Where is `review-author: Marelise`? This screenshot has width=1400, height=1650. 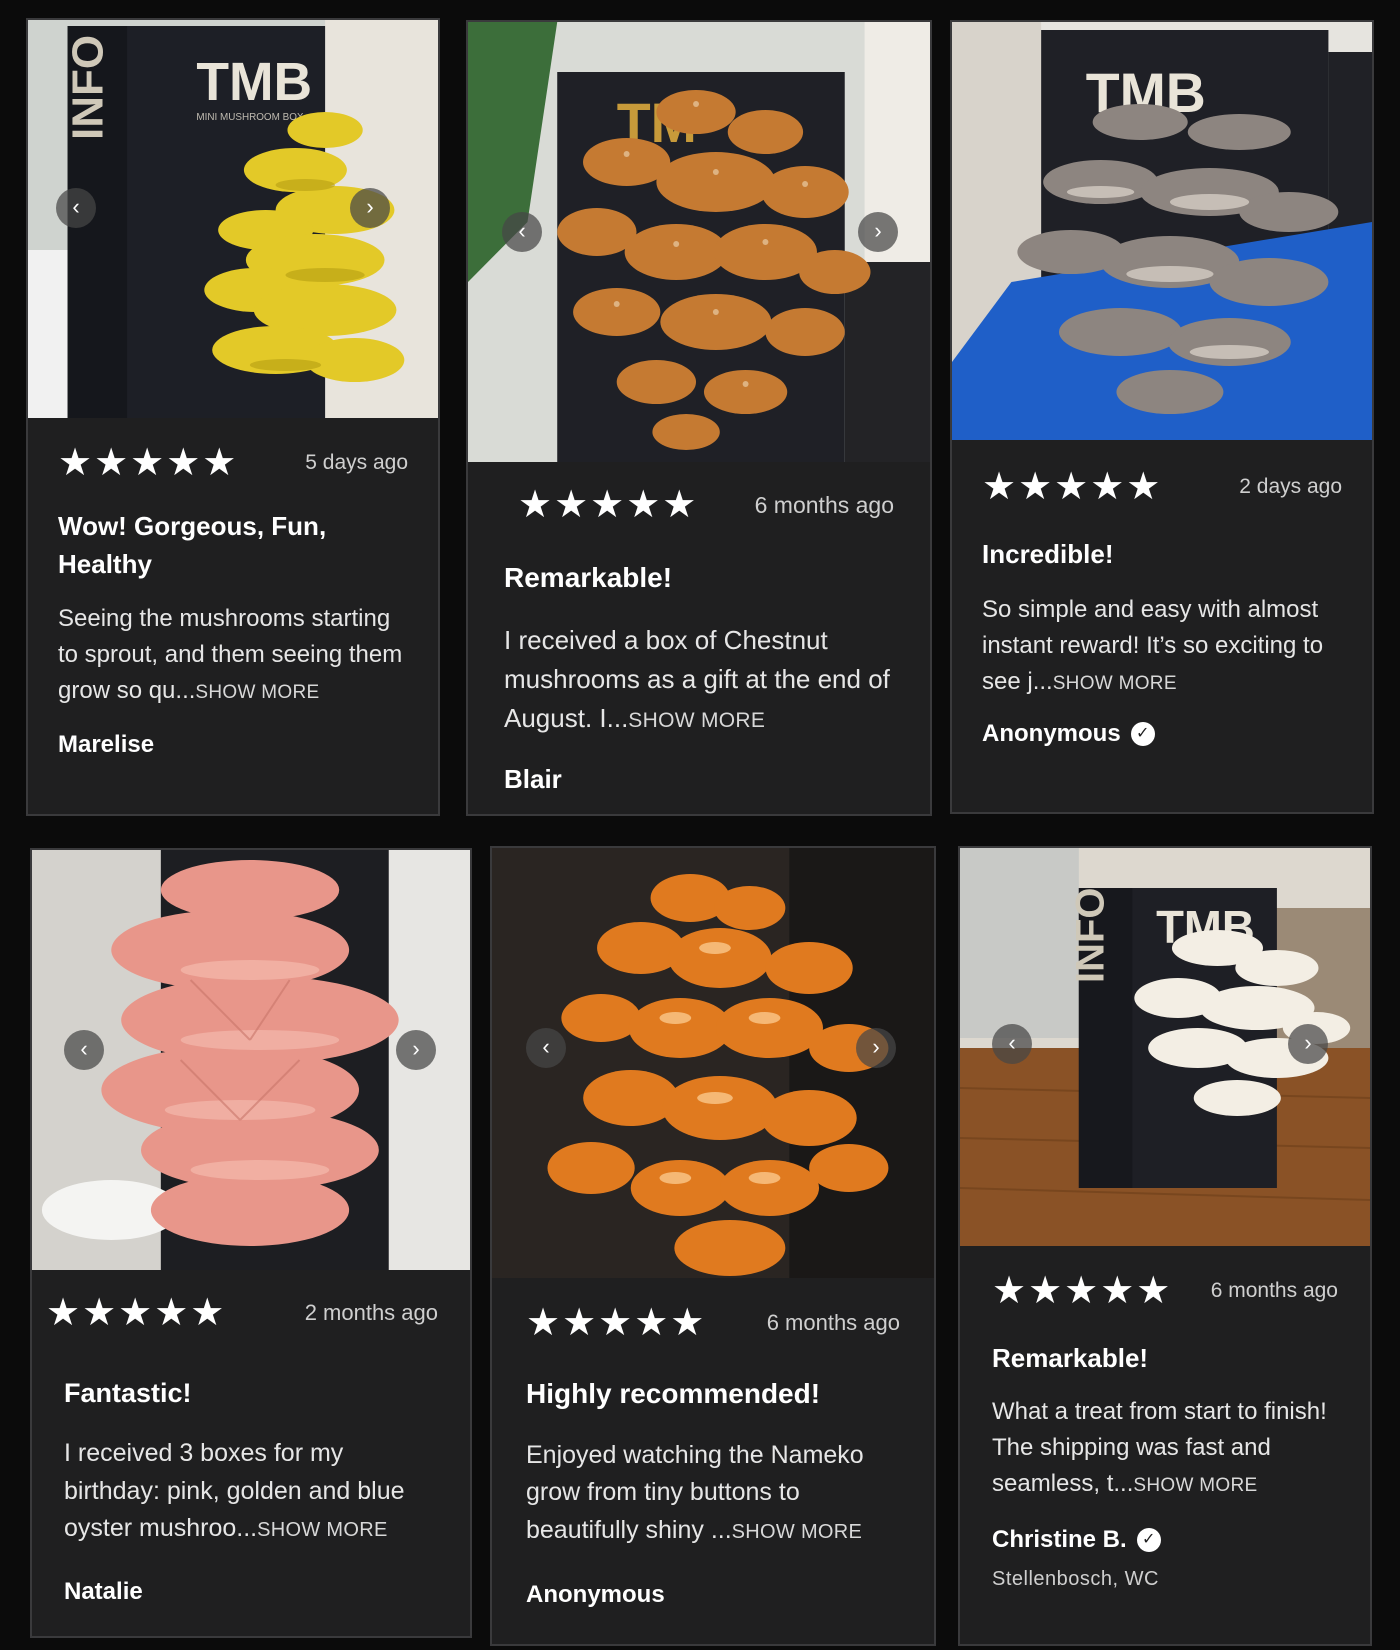 review-author: Marelise is located at coordinates (233, 745).